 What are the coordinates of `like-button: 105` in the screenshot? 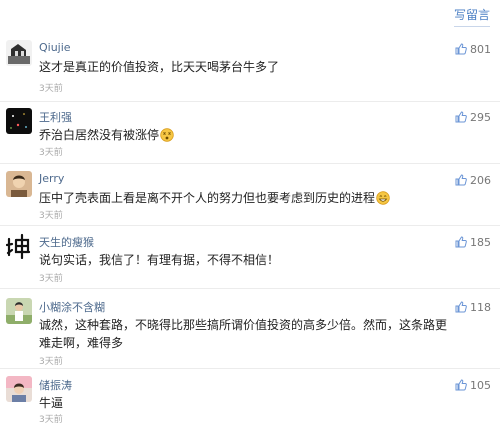 It's located at (473, 385).